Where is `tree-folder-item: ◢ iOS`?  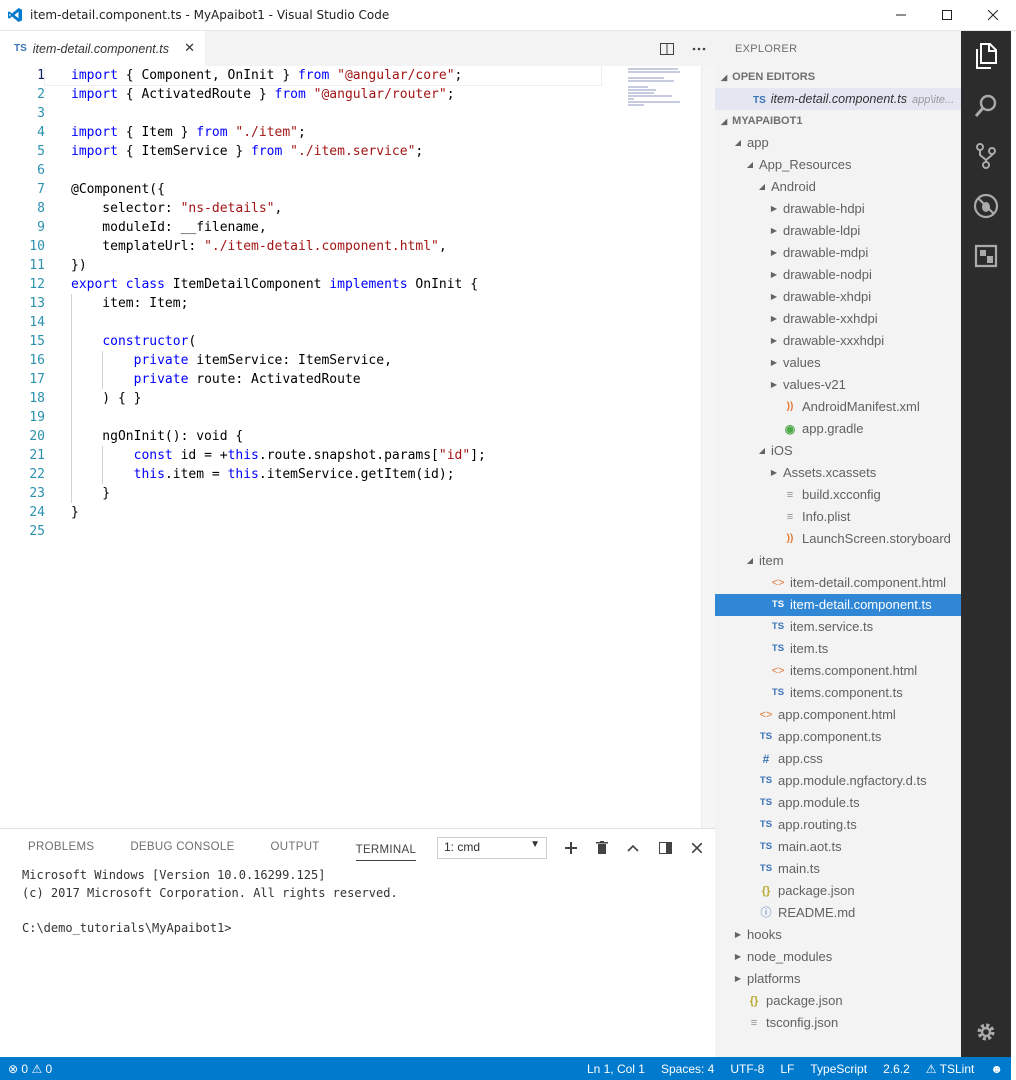
tree-folder-item: ◢ iOS is located at coordinates (838, 451).